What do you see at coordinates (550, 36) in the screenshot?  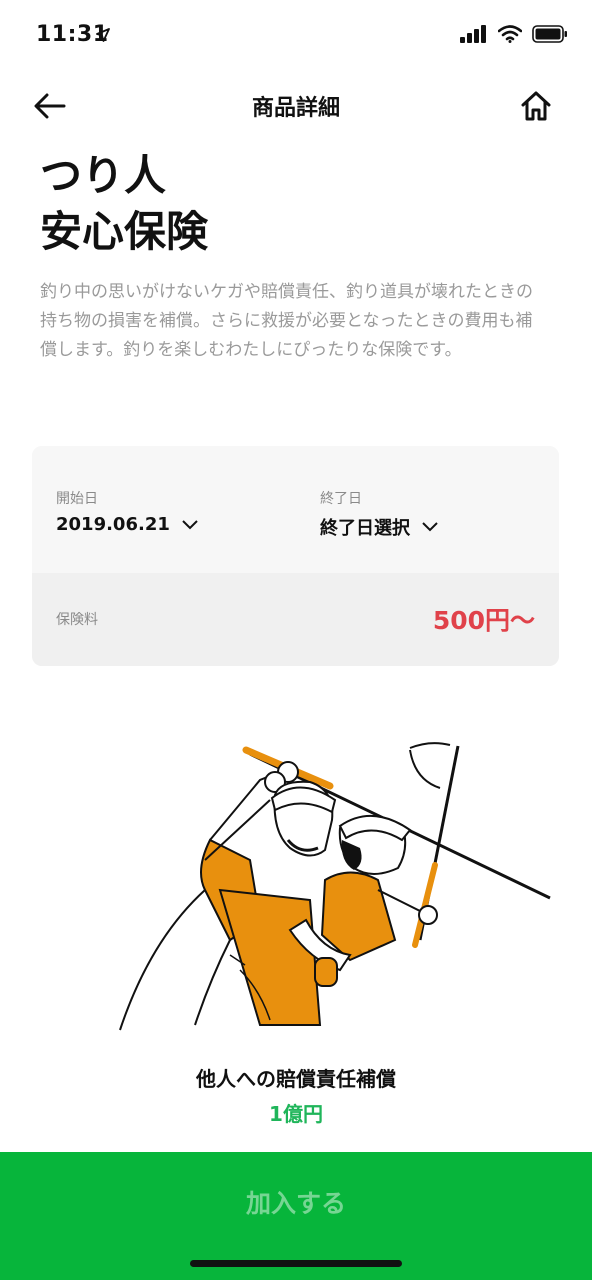 I see `battery-icon` at bounding box center [550, 36].